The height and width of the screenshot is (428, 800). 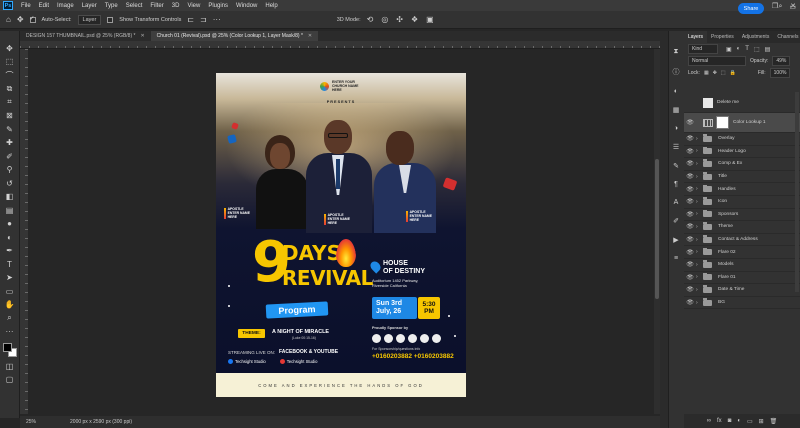 I want to click on shape-filter-icon: ⬚, so click(x=757, y=49).